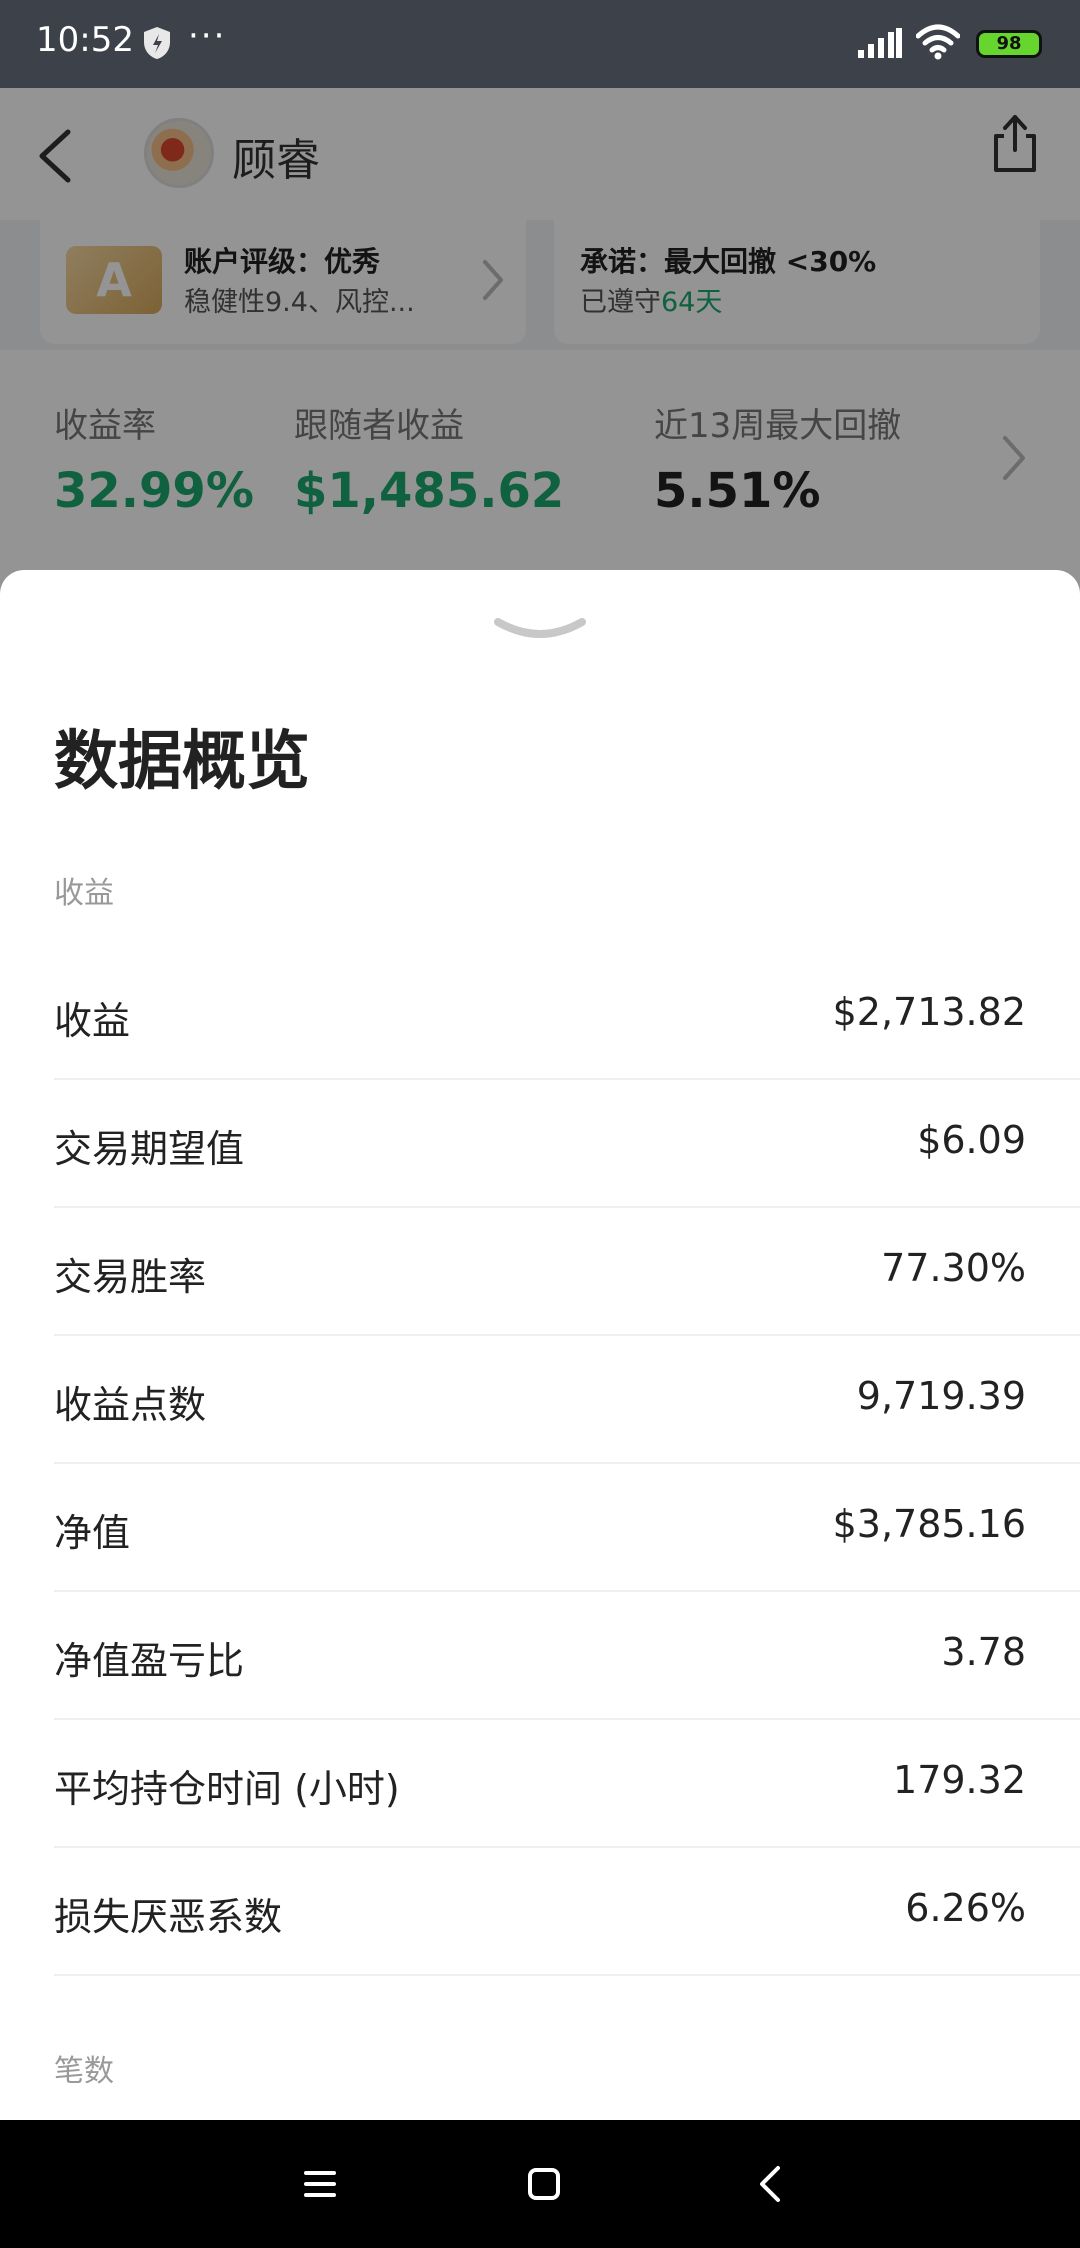 This screenshot has height=2248, width=1080. I want to click on chevron-down-icon, so click(540, 633).